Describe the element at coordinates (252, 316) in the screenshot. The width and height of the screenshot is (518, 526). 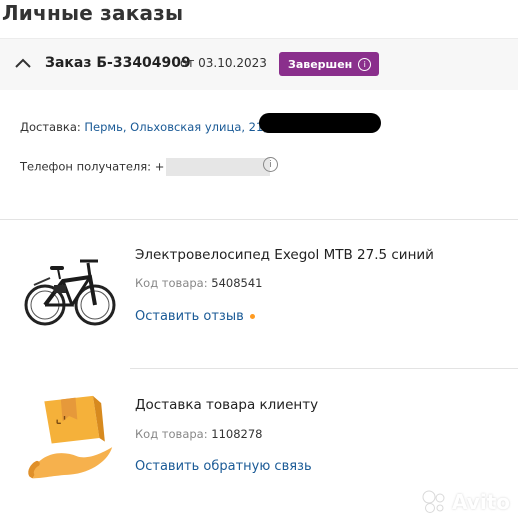
I see `notification-dot` at that location.